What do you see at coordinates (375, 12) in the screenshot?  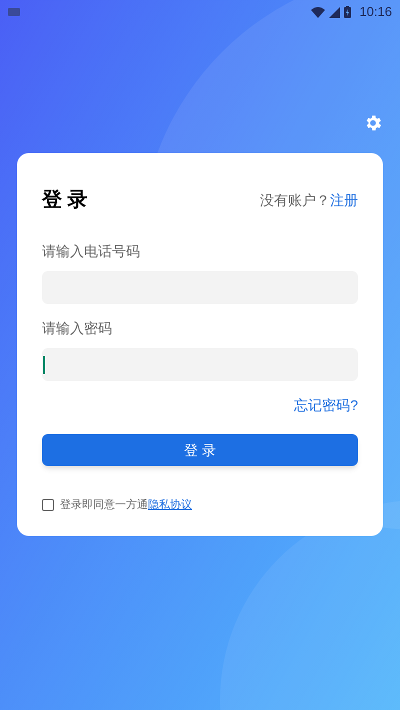 I see `status-time: 10:16` at bounding box center [375, 12].